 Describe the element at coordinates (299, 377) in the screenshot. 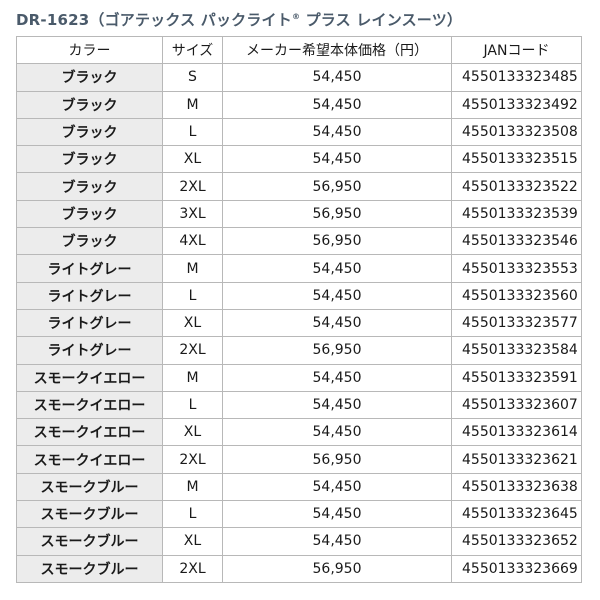

I see `table-row: スモークイエロー M 54,450 4550133323591` at that location.